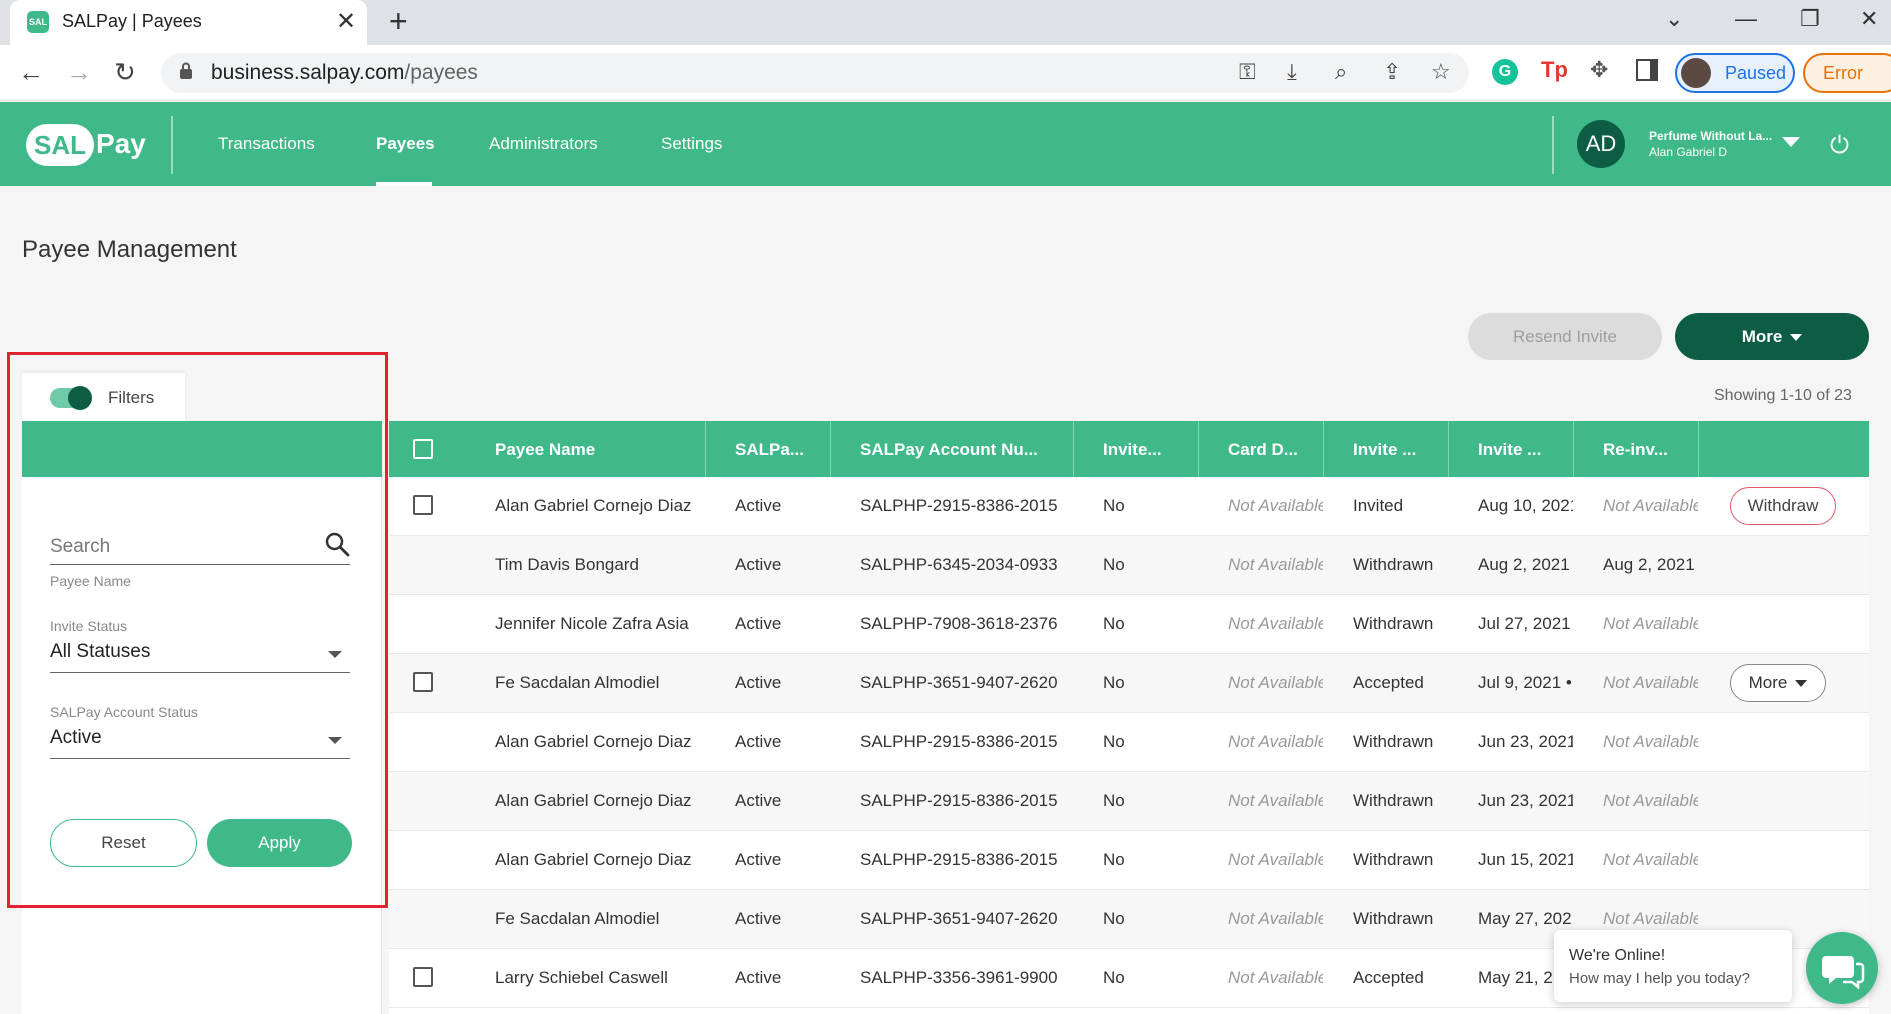 This screenshot has height=1014, width=1891. Describe the element at coordinates (266, 144) in the screenshot. I see `nav-link-transactions: Transactions` at that location.